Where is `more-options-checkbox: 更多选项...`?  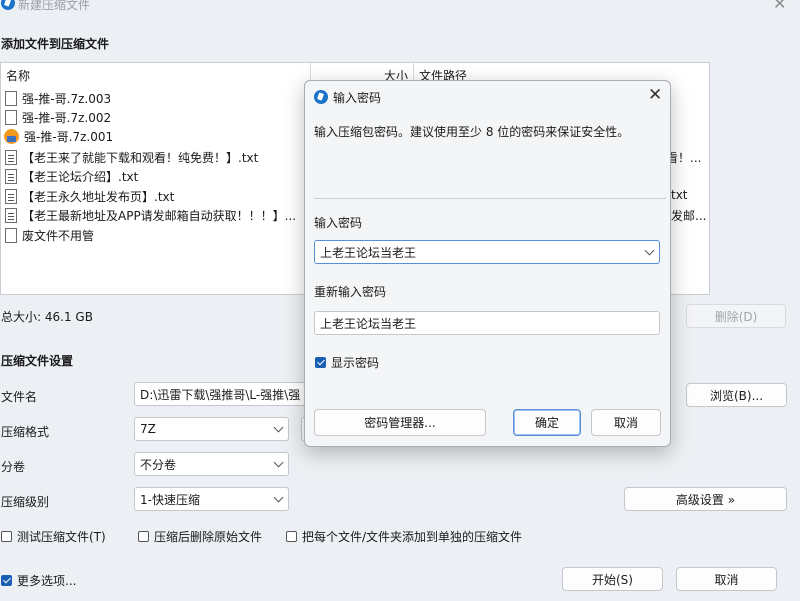
more-options-checkbox: 更多选项... is located at coordinates (38, 580).